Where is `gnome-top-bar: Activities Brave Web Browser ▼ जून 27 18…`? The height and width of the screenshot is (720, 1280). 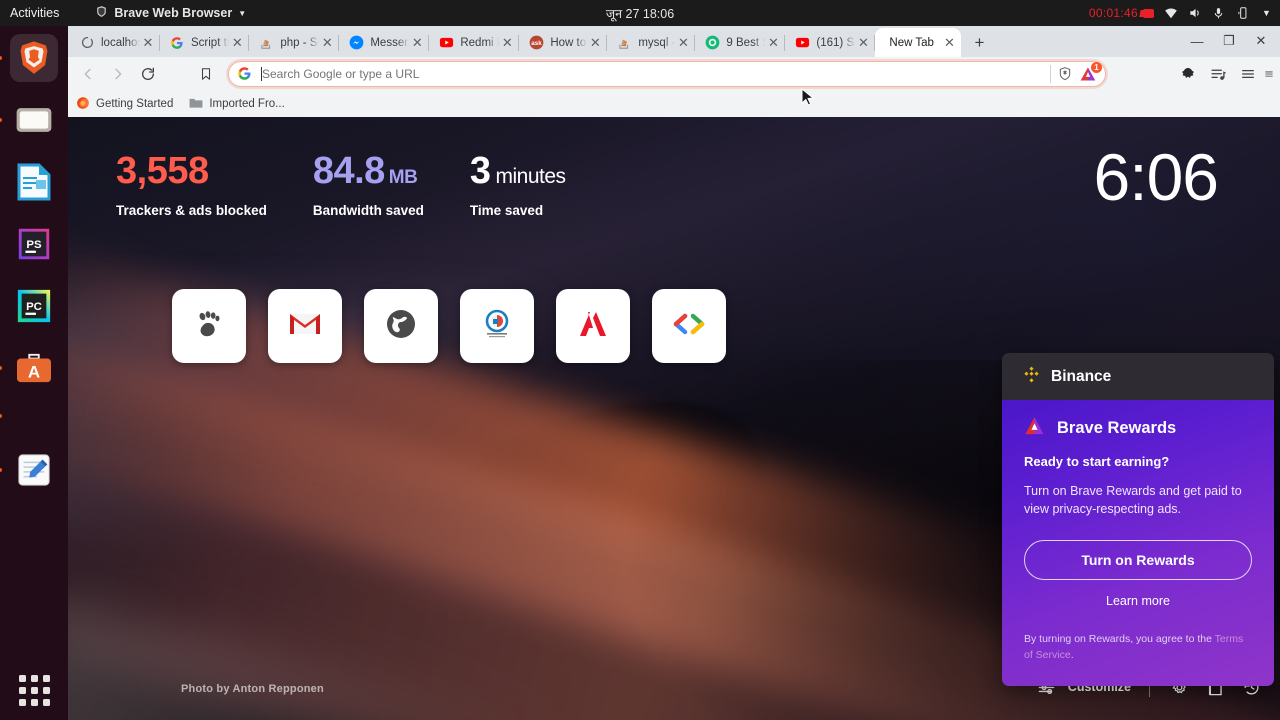
gnome-top-bar: Activities Brave Web Browser ▼ जून 27 18… is located at coordinates (640, 13).